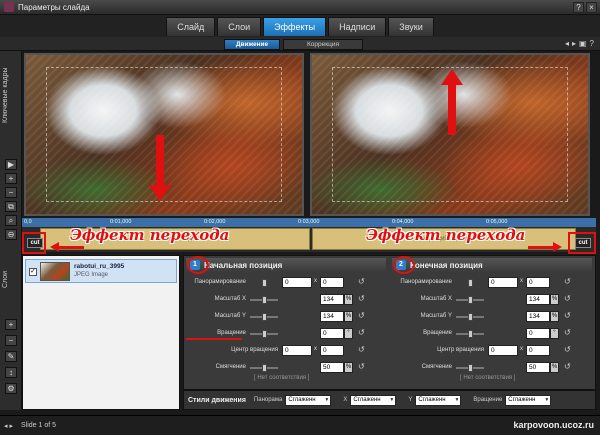 The width and height of the screenshot is (600, 435). Describe the element at coordinates (567, 315) in the screenshot. I see `end-scaley-reset-icon: ↺` at that location.